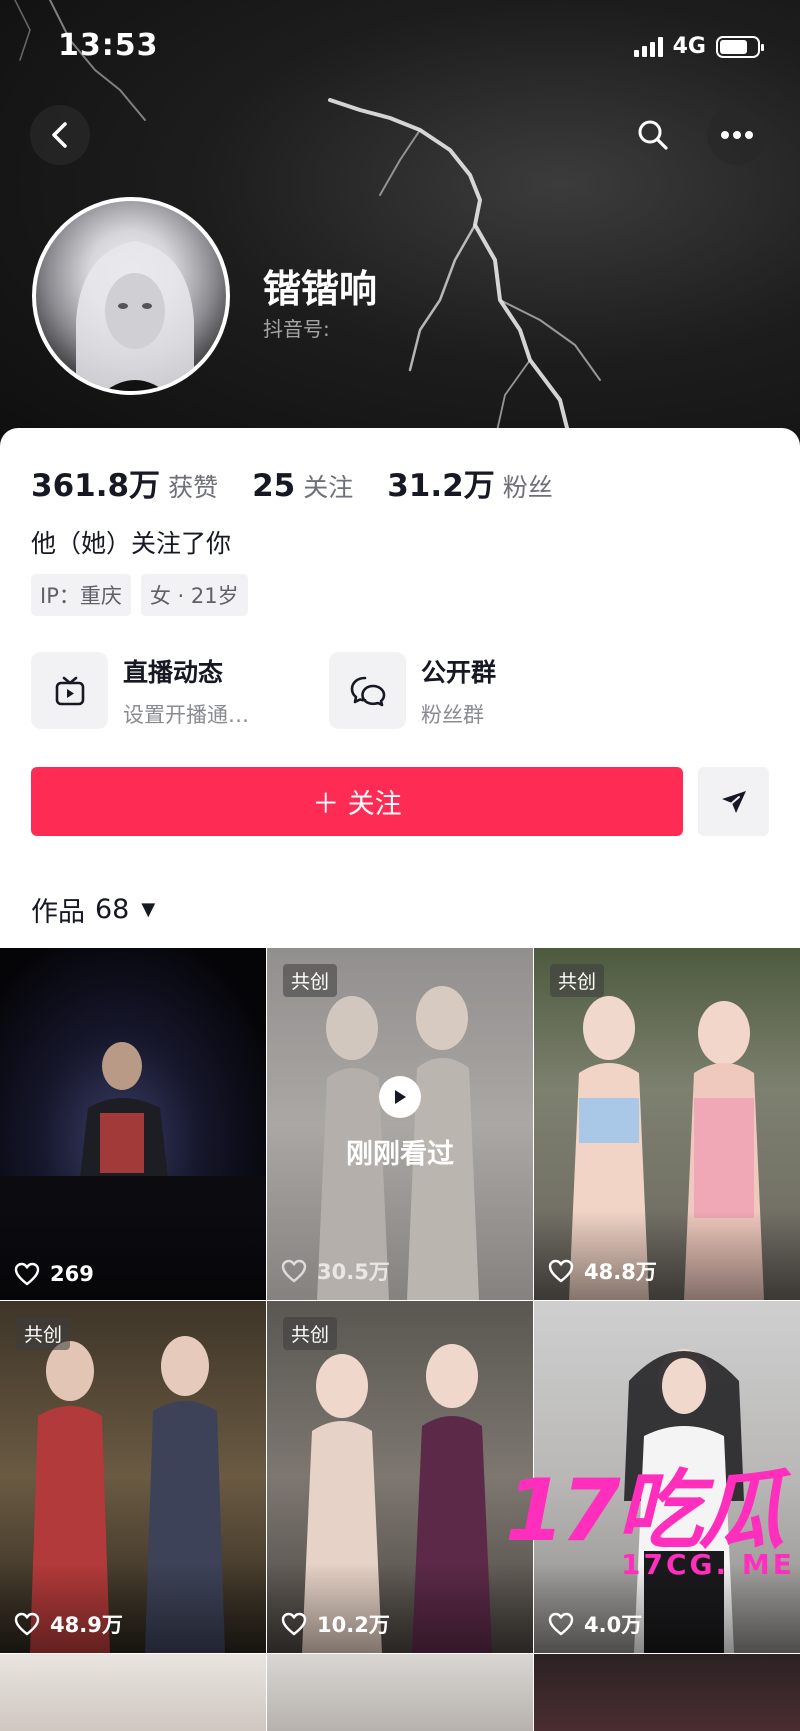 This screenshot has height=1731, width=800. I want to click on stat-value: 31.2万, so click(441, 486).